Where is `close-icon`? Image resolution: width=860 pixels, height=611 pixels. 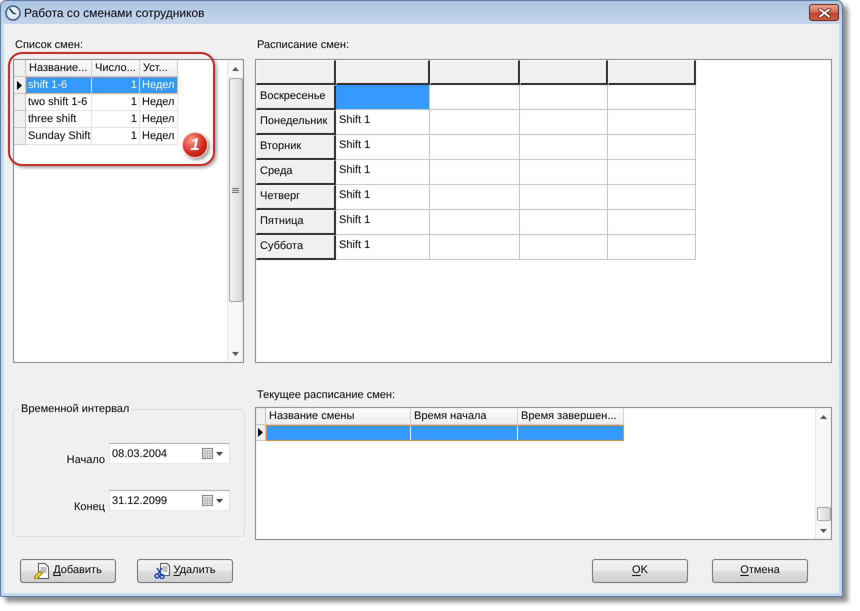
close-icon is located at coordinates (824, 13).